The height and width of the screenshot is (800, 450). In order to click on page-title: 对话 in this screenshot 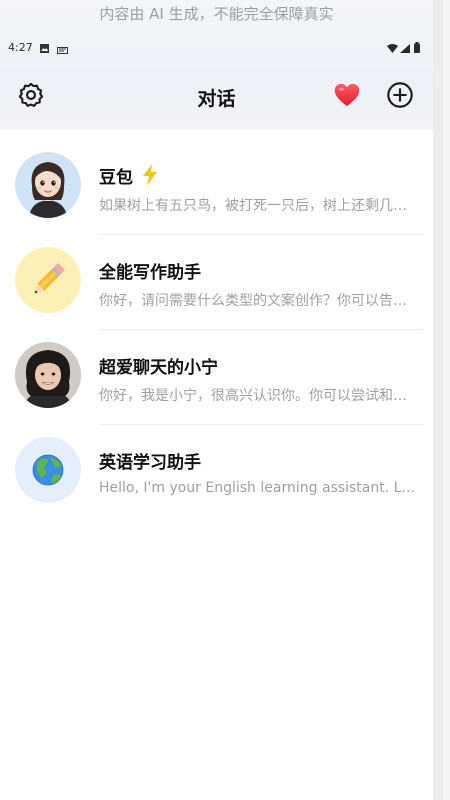, I will do `click(216, 99)`.